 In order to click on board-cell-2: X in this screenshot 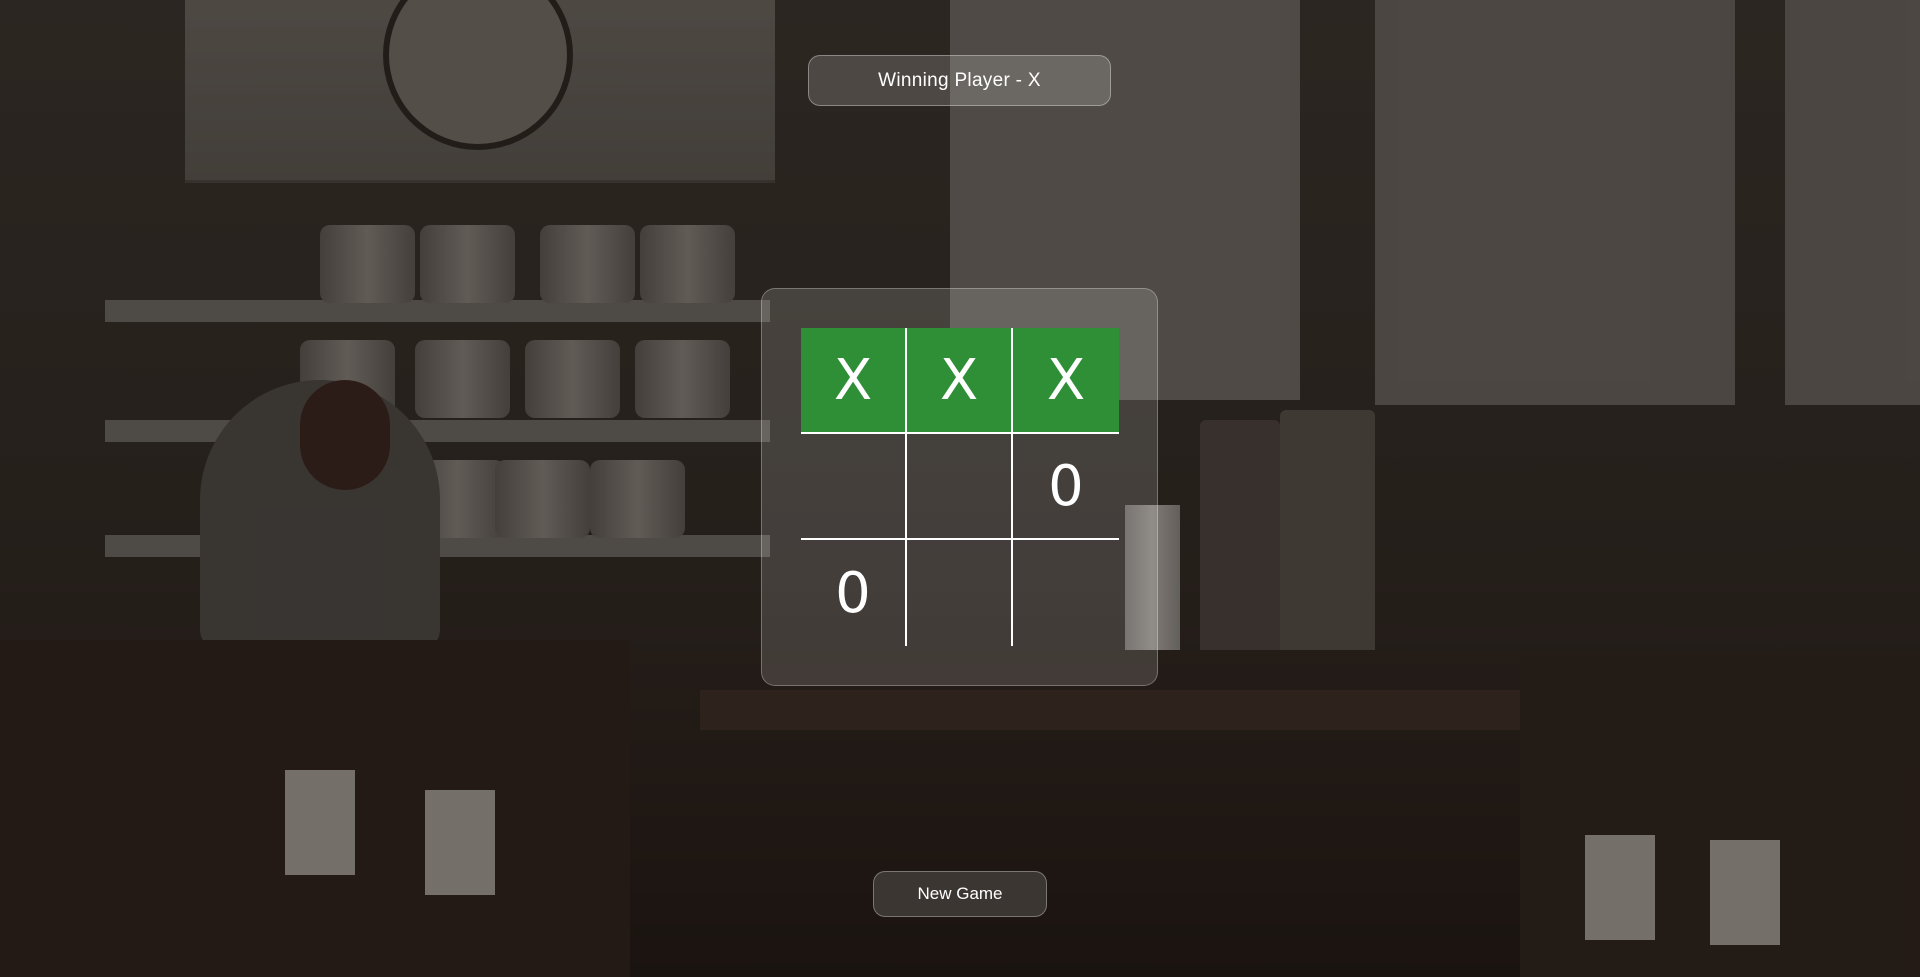, I will do `click(960, 381)`.